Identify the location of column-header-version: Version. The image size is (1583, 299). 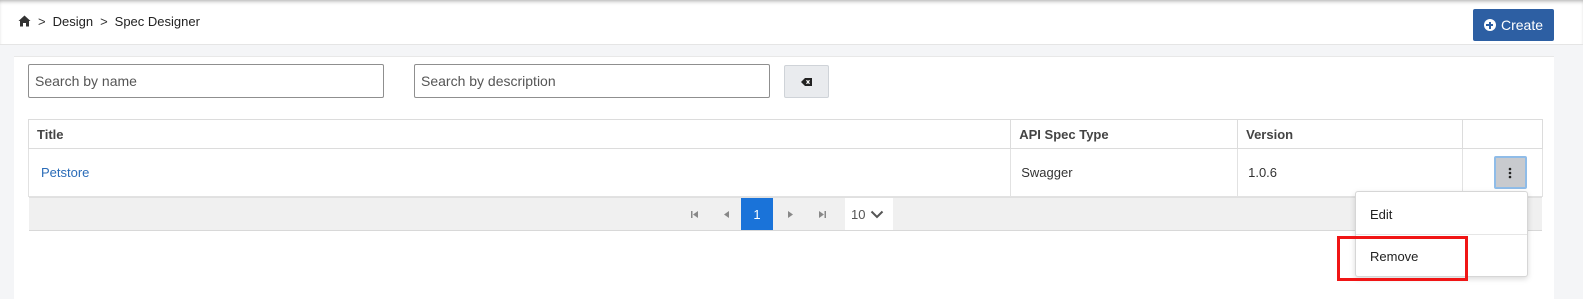
(1350, 134).